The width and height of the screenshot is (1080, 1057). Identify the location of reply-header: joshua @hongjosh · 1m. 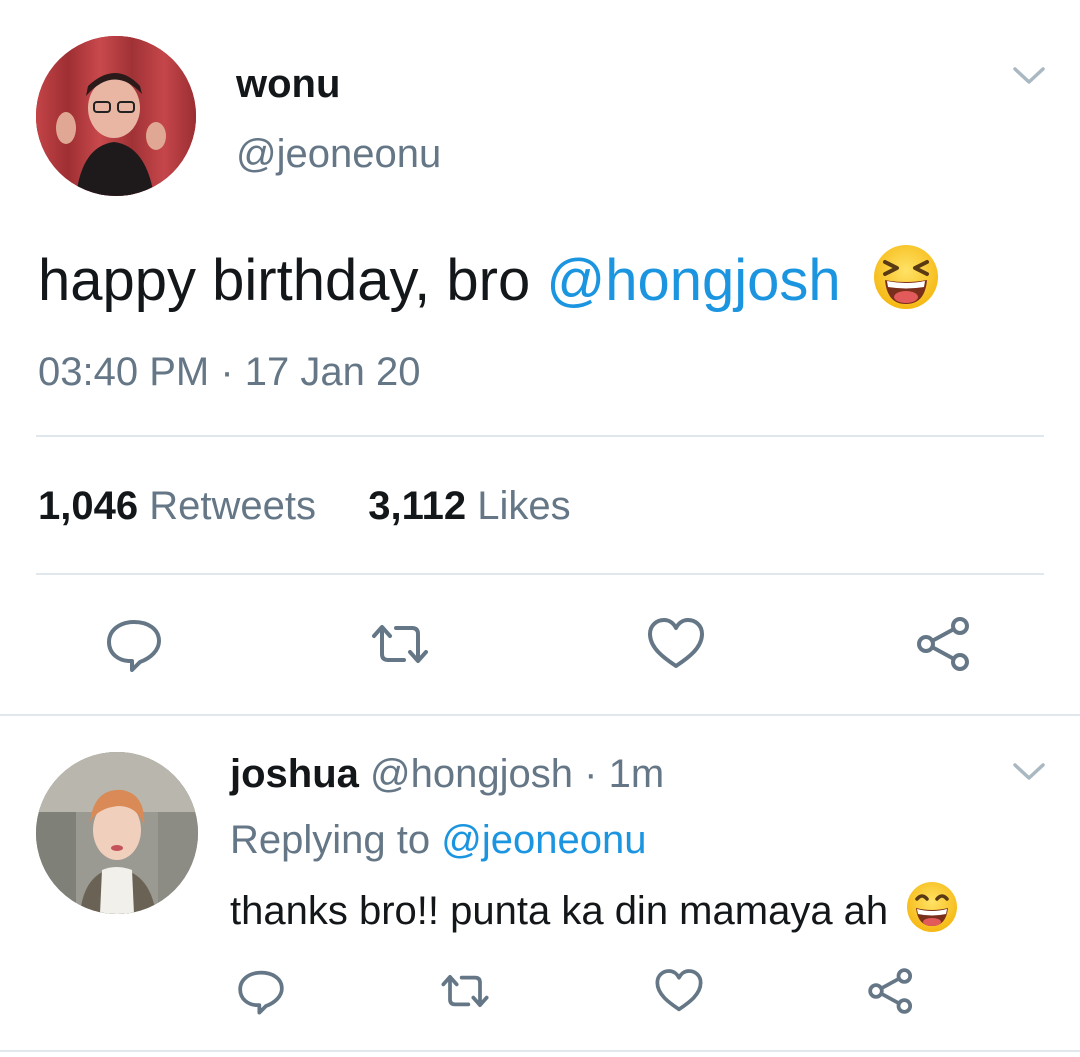
(447, 774).